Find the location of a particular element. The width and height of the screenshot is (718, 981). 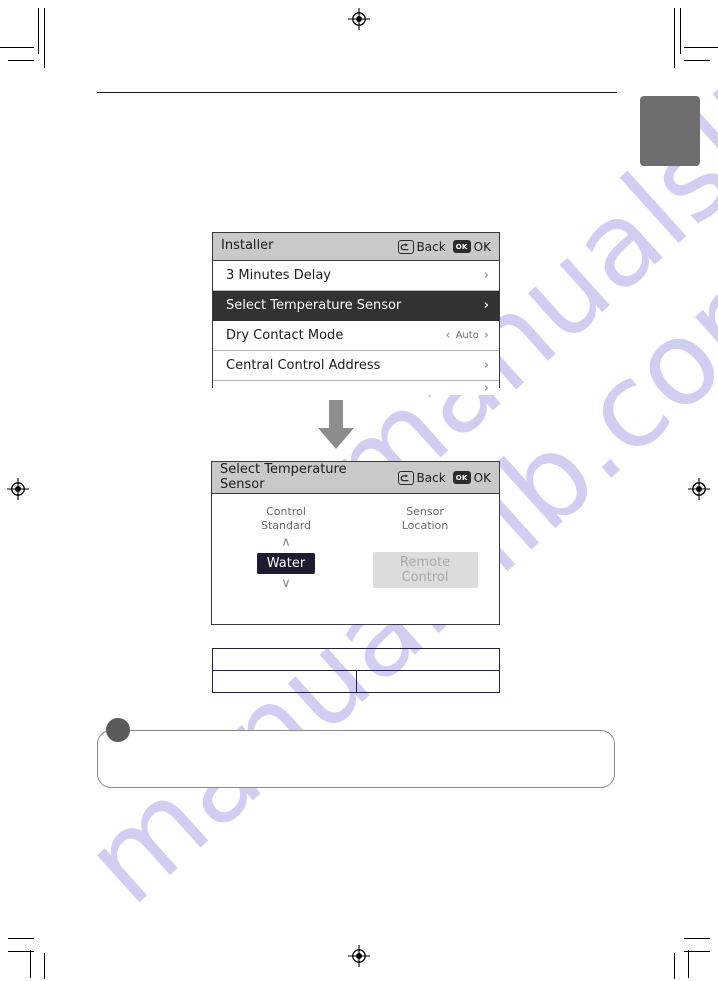

menu-item-label: Dry Contact Mode is located at coordinates (285, 335).